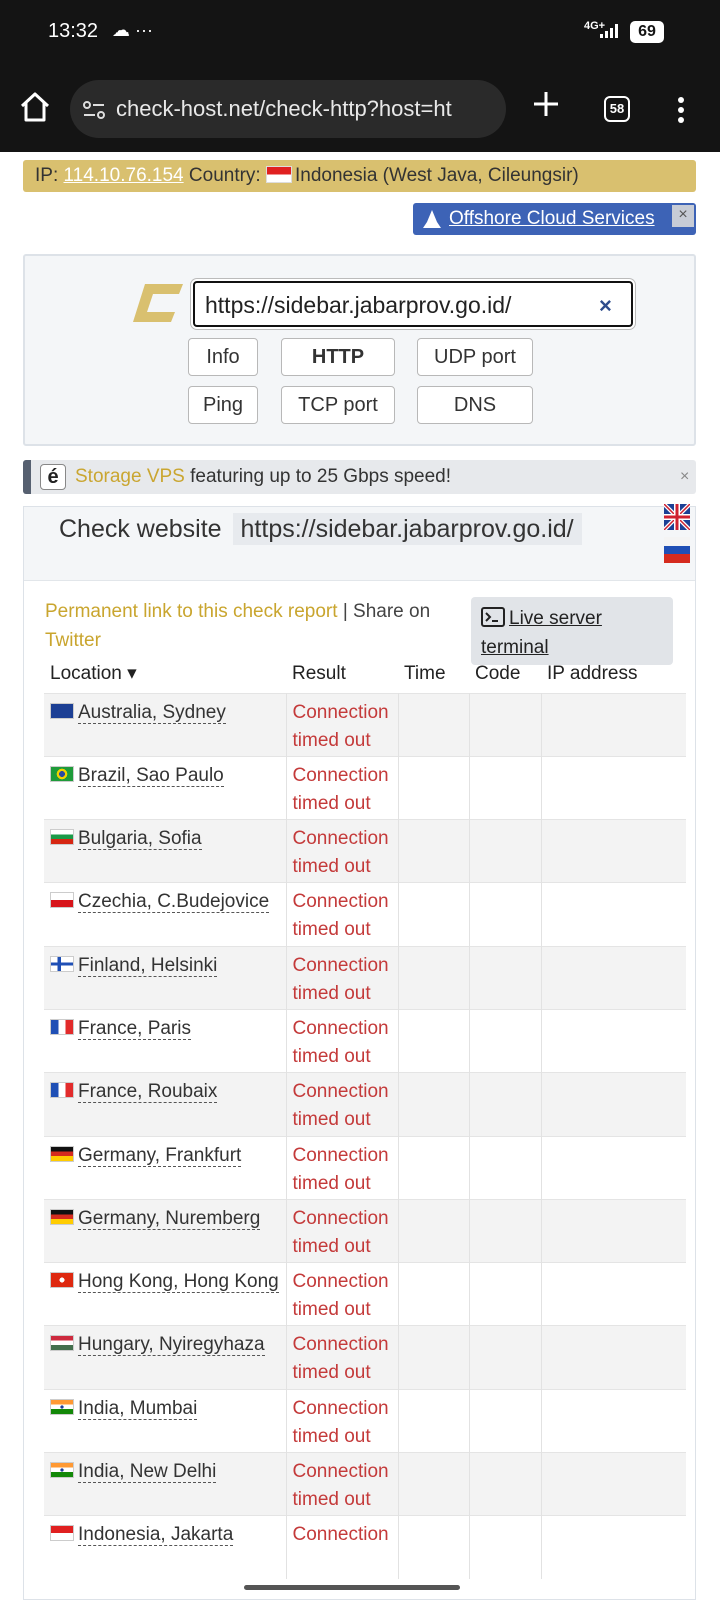 The image size is (720, 1600). I want to click on address-bar: check-host.net/check-http?host=ht, so click(288, 109).